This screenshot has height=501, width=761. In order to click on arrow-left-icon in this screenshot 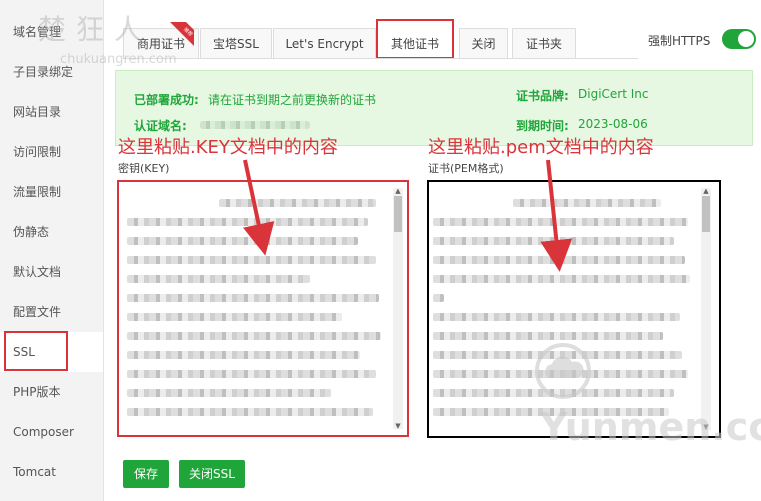, I will do `click(259, 207)`.